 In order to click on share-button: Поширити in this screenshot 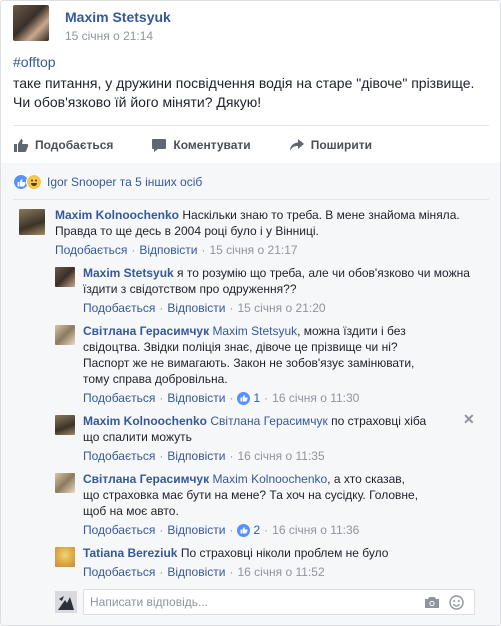, I will do `click(330, 145)`.